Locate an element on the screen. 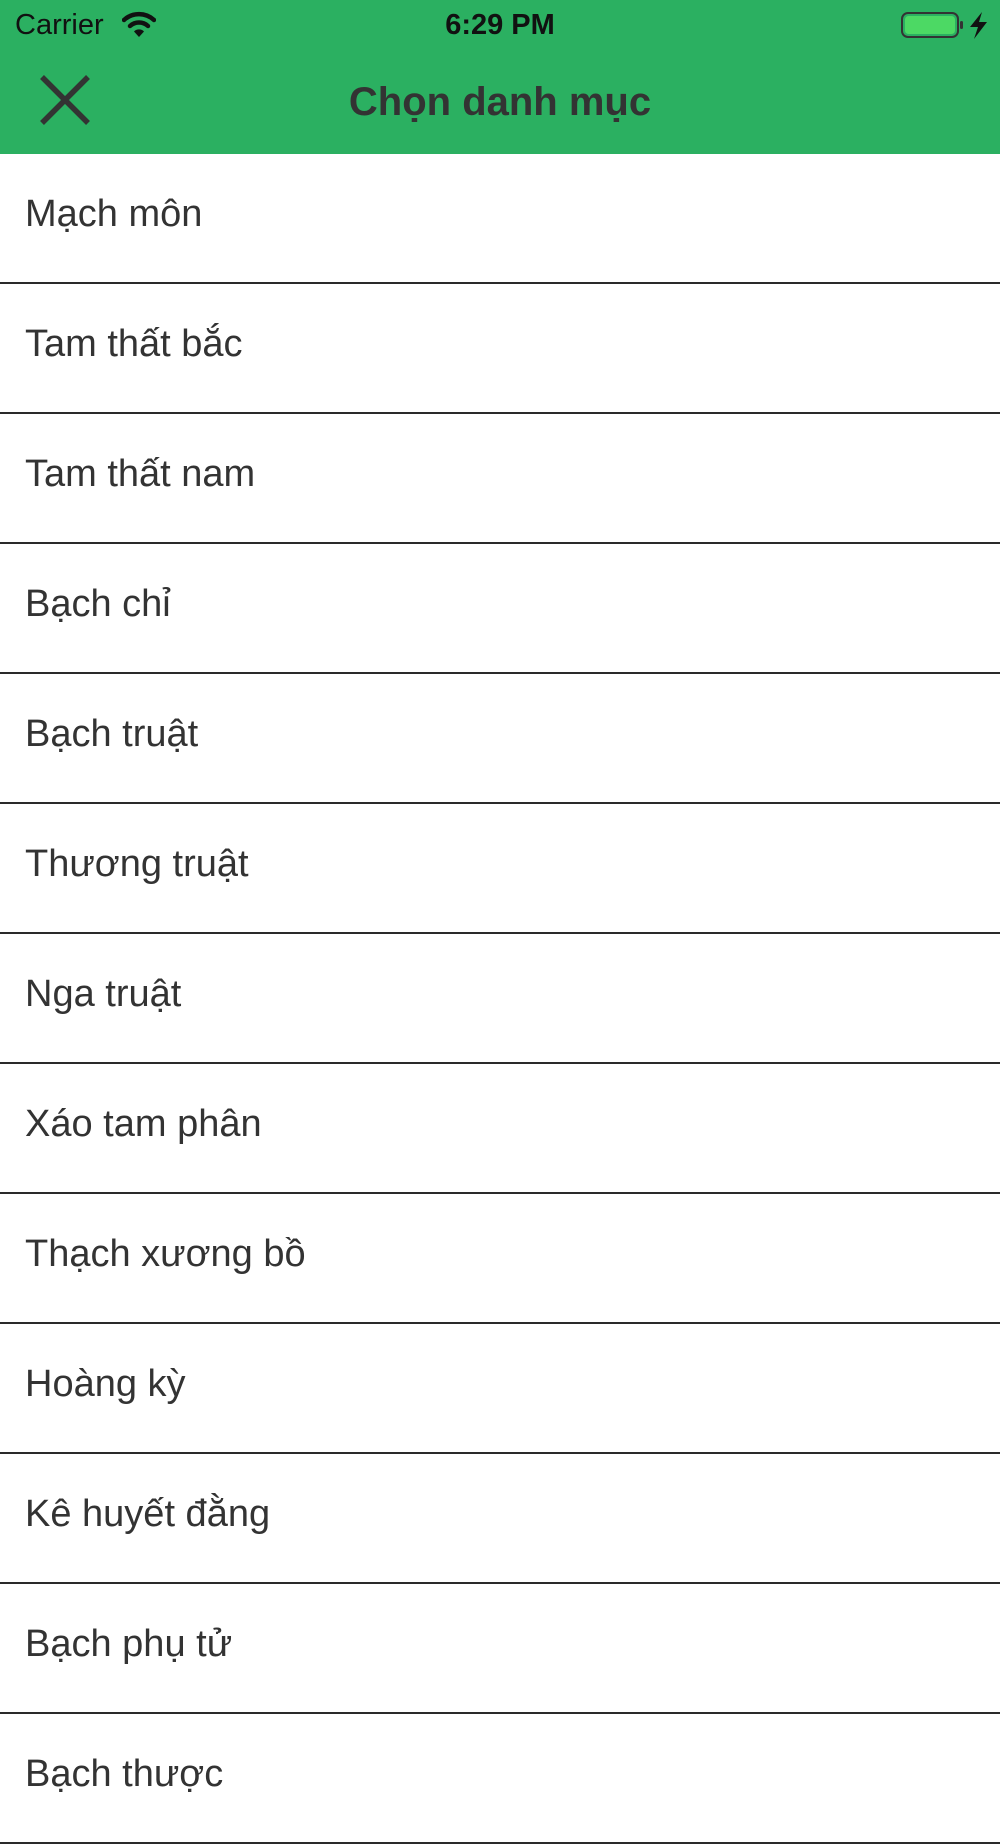 This screenshot has width=1000, height=1844. list-item-label: Tam thất bắc is located at coordinates (134, 344).